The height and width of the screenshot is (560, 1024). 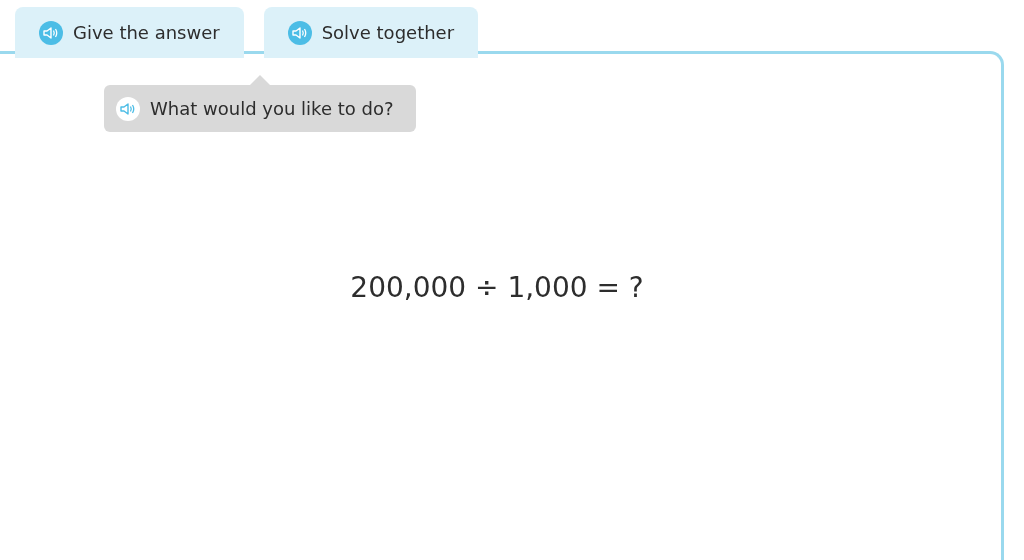 I want to click on question-text: 200,000 ÷ 1,000 = ?, so click(x=497, y=287).